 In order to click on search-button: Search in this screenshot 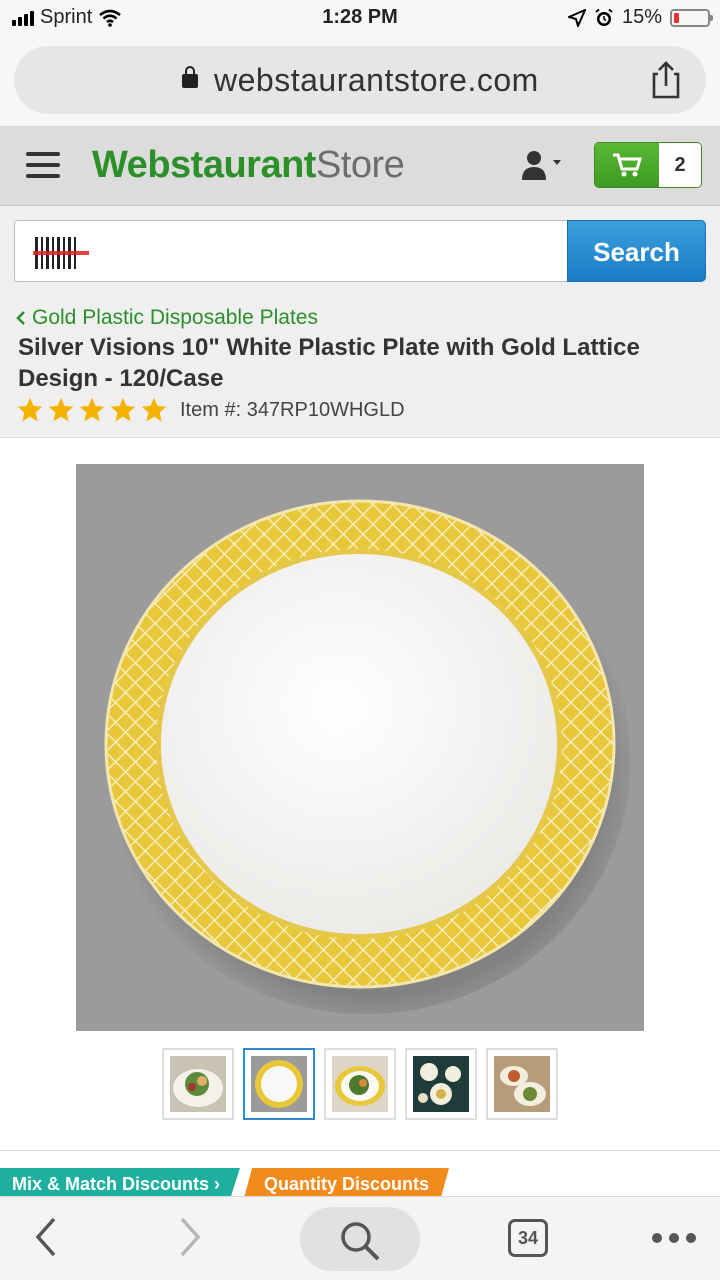, I will do `click(636, 251)`.